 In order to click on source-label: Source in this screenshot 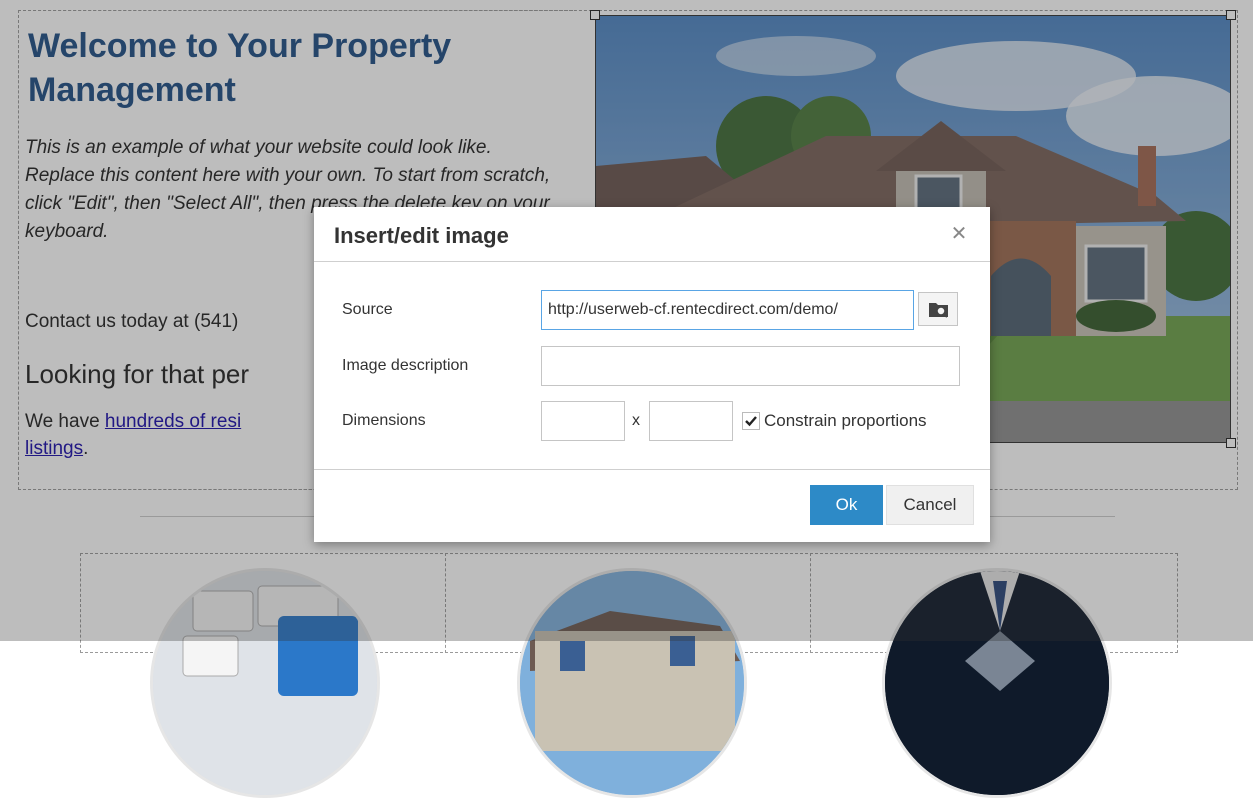, I will do `click(367, 309)`.